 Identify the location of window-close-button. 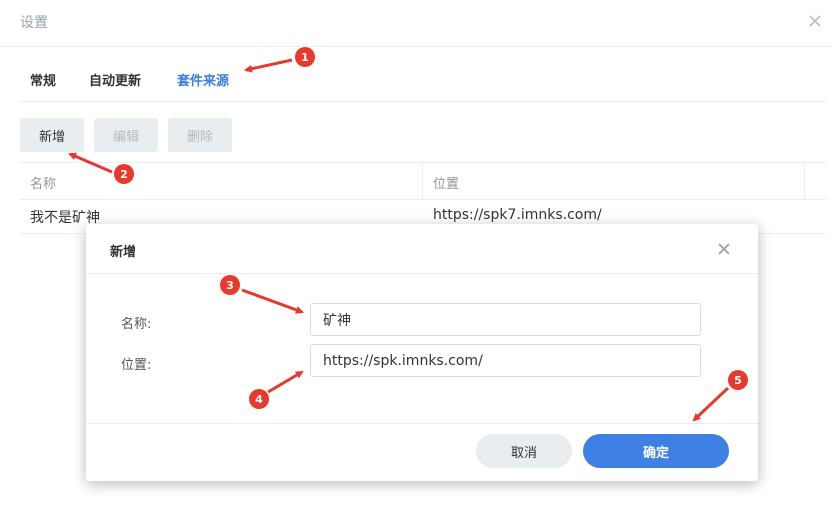
(815, 21).